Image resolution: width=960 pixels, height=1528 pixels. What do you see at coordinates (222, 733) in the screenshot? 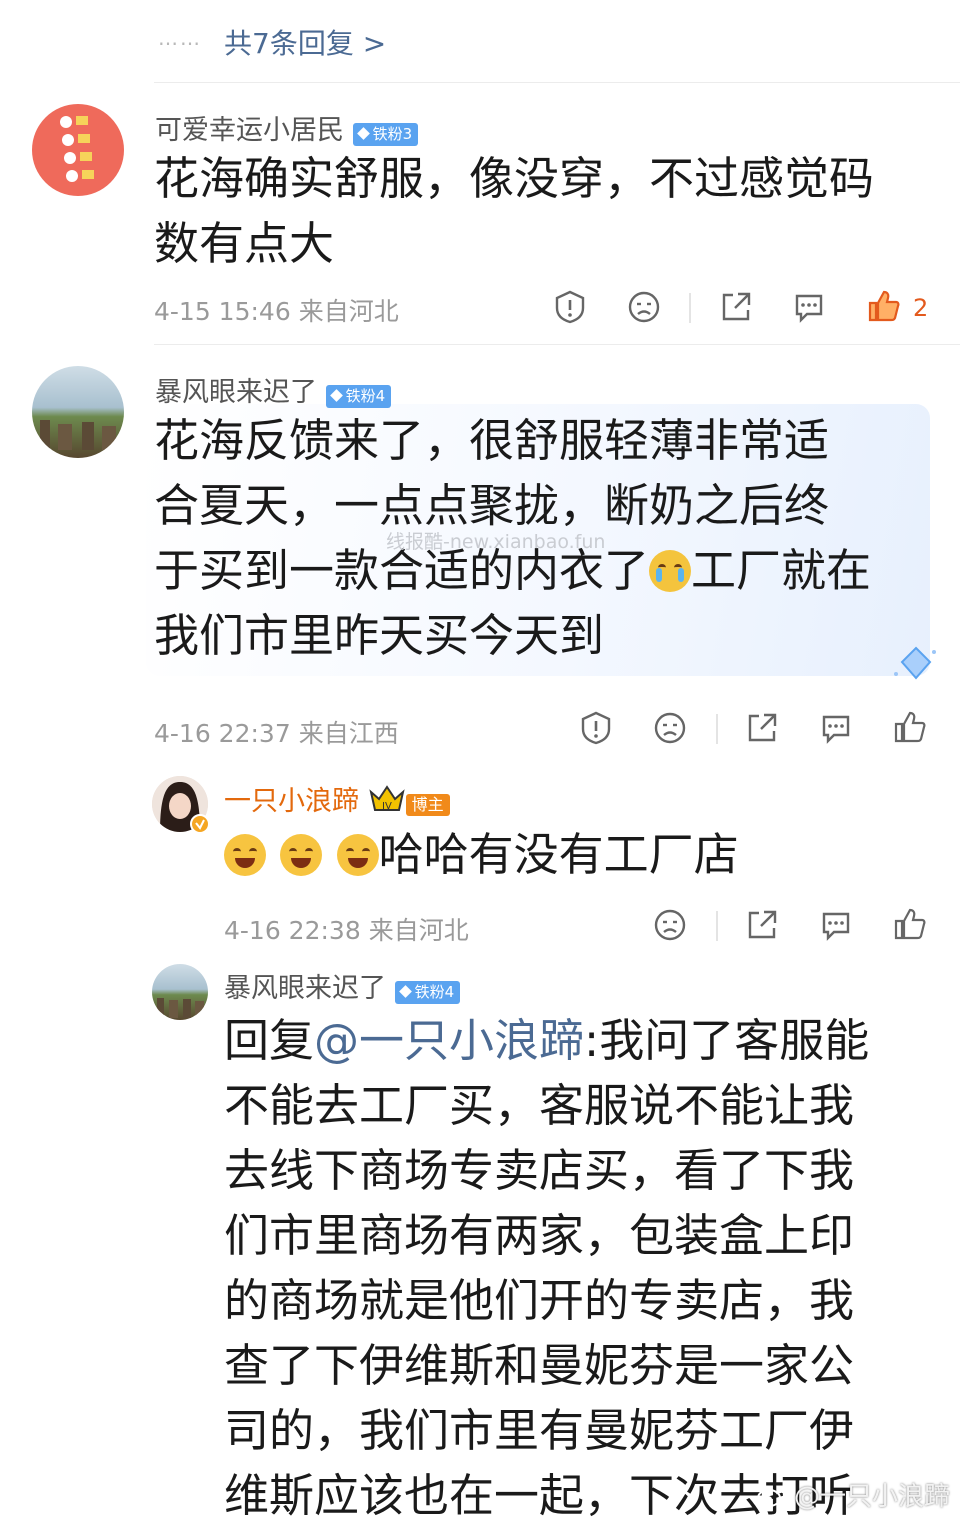
I see `timestamp: 4-16 22:37` at bounding box center [222, 733].